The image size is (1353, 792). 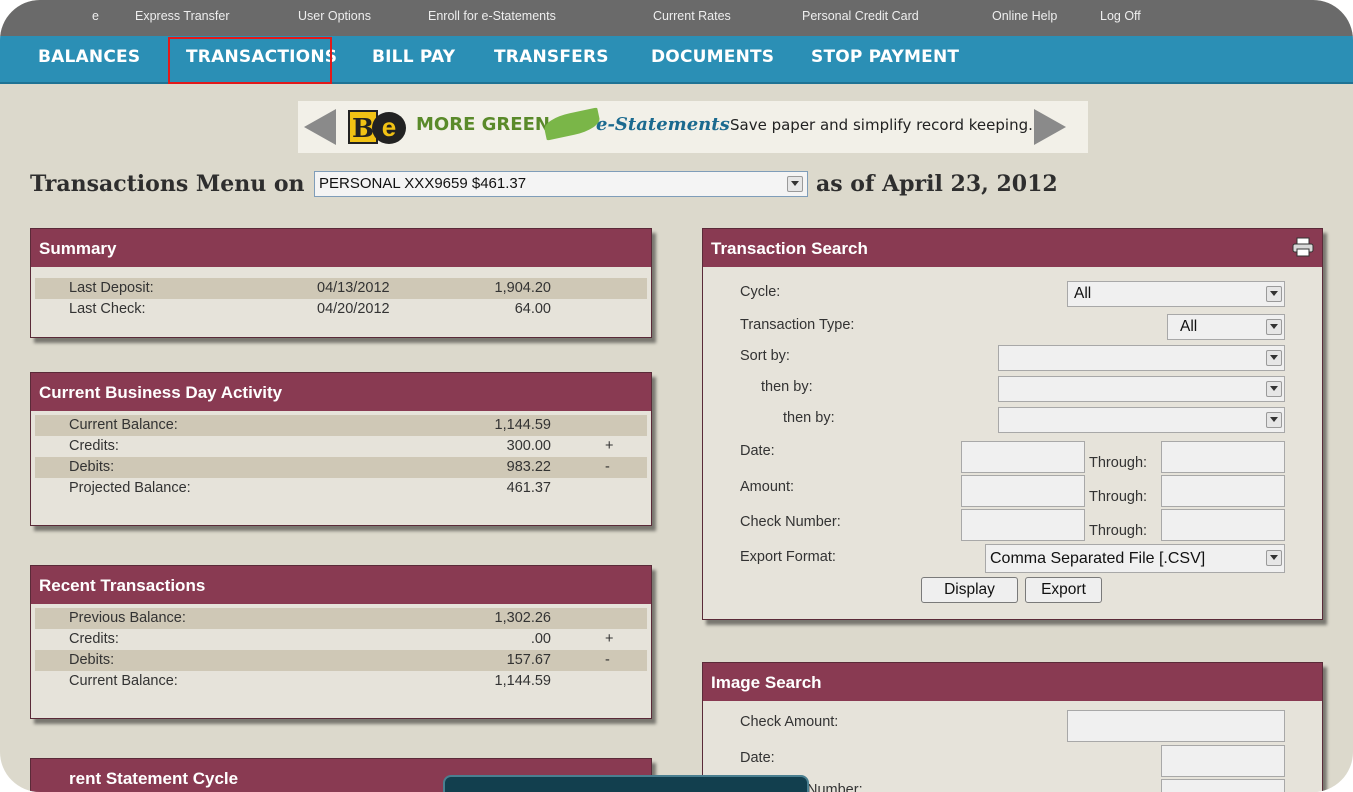 What do you see at coordinates (167, 184) in the screenshot?
I see `page-title: Transactions Menu on` at bounding box center [167, 184].